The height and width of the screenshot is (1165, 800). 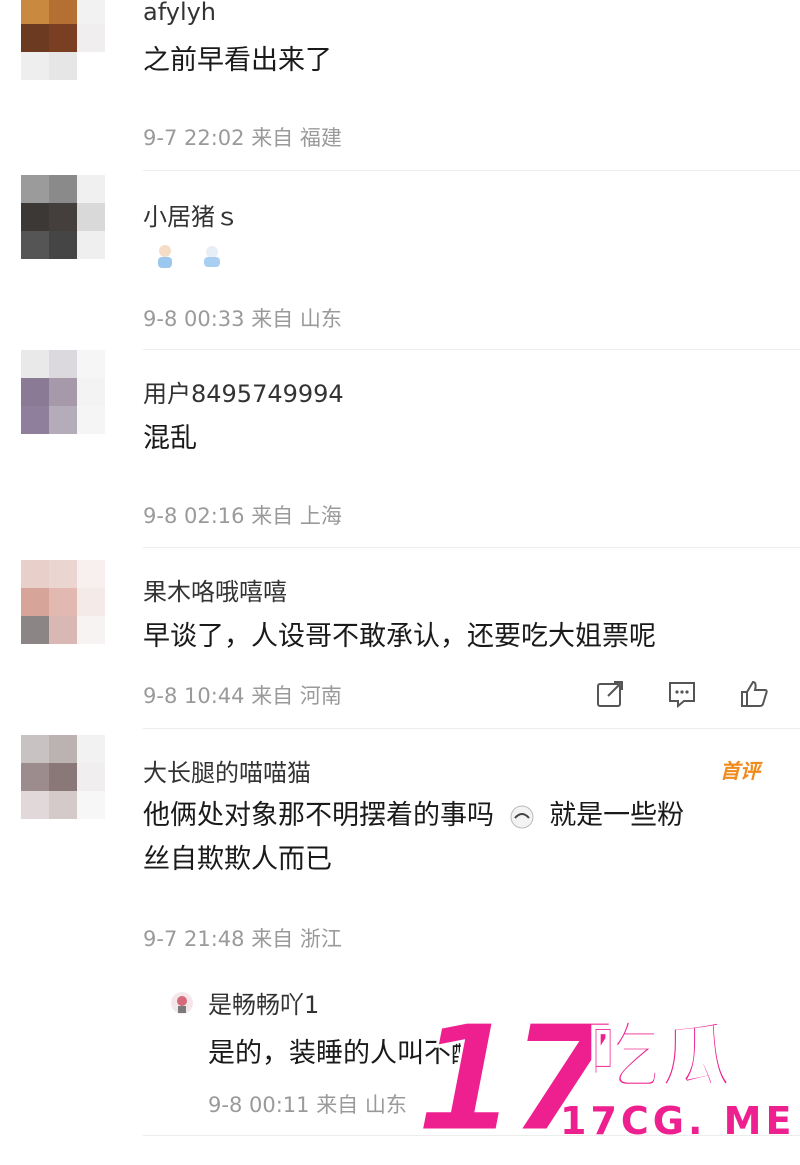 What do you see at coordinates (259, 1105) in the screenshot?
I see `reply-time: 9-8 00:11` at bounding box center [259, 1105].